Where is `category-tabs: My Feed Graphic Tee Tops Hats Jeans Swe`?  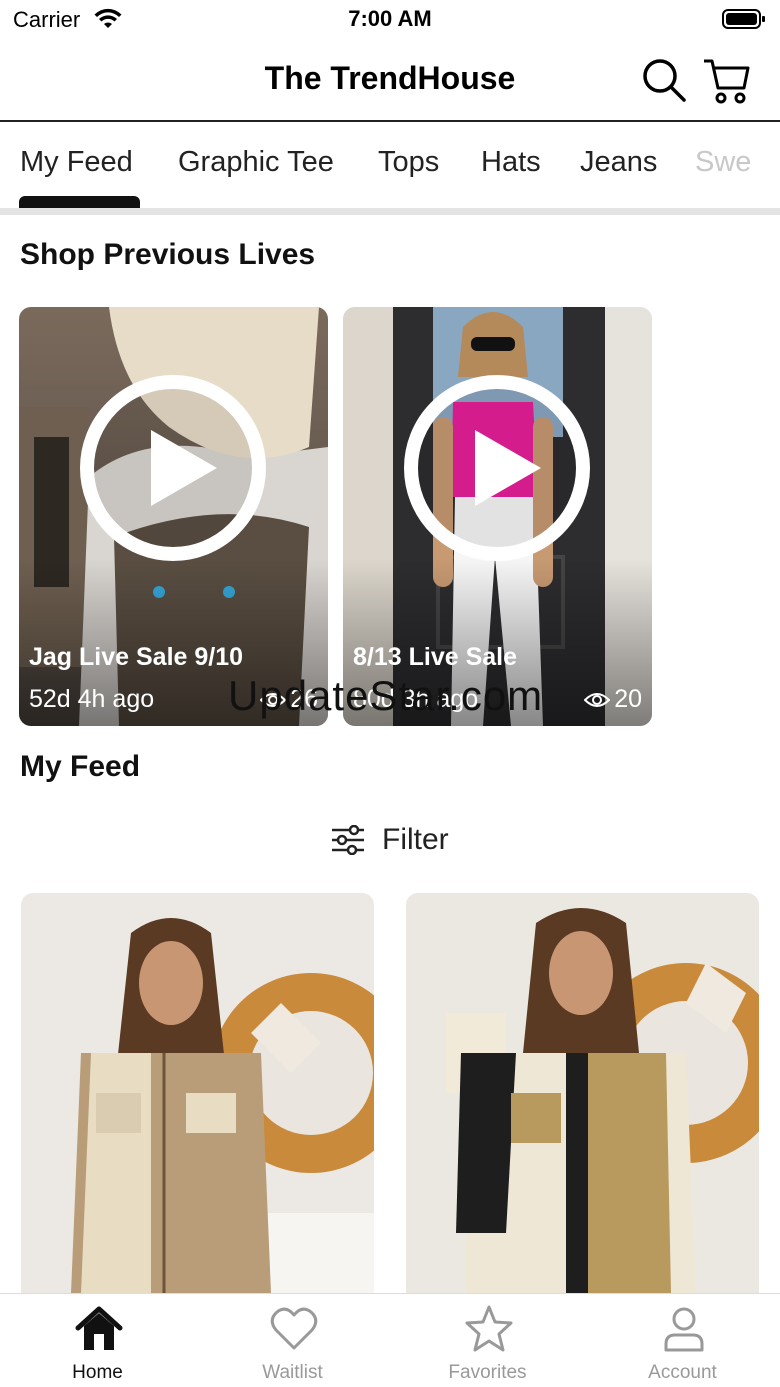 category-tabs: My Feed Graphic Tee Tops Hats Jeans Swe is located at coordinates (390, 166).